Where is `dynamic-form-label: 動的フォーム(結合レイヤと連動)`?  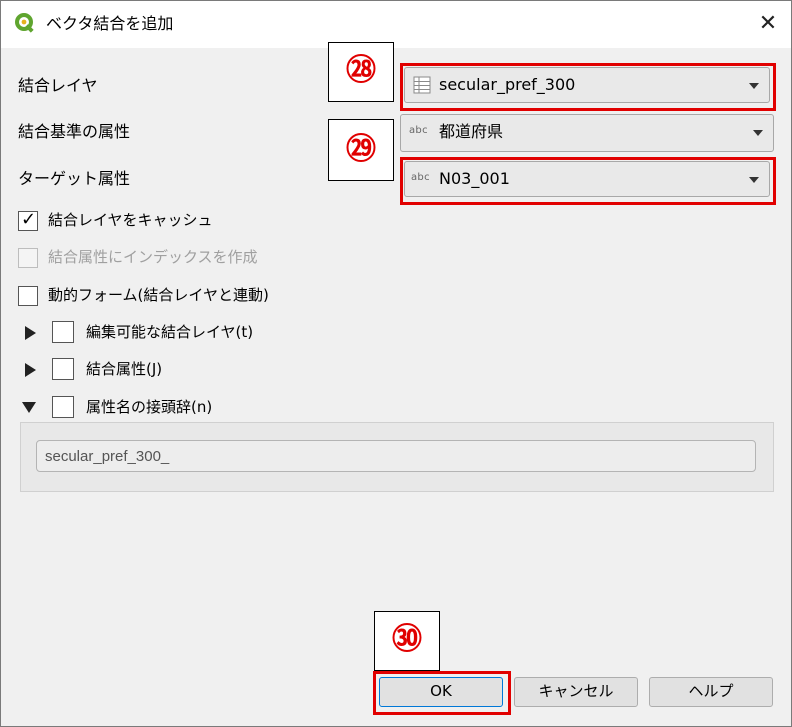 dynamic-form-label: 動的フォーム(結合レイヤと連動) is located at coordinates (158, 295).